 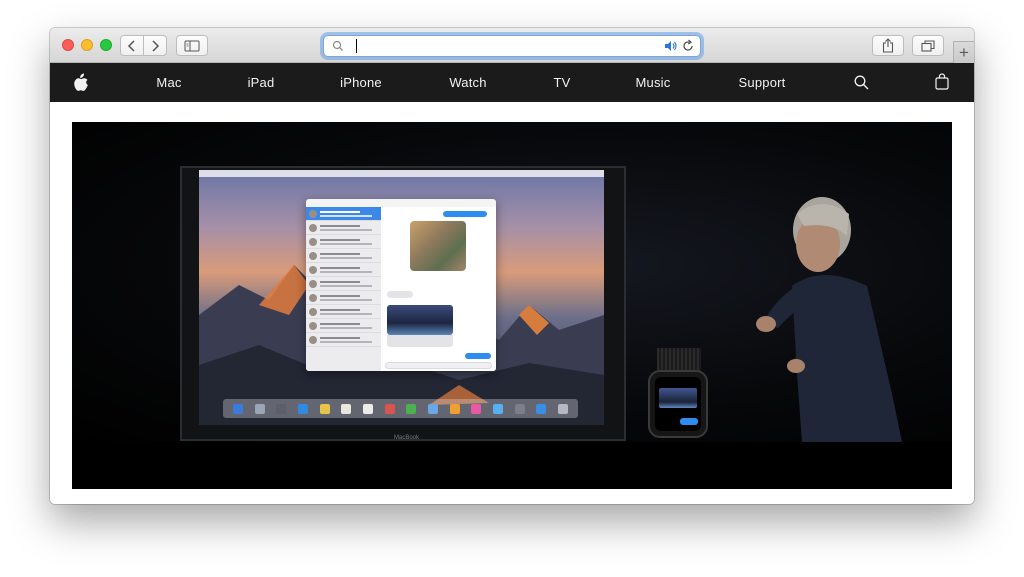 What do you see at coordinates (87, 45) in the screenshot?
I see `minimize-window-button` at bounding box center [87, 45].